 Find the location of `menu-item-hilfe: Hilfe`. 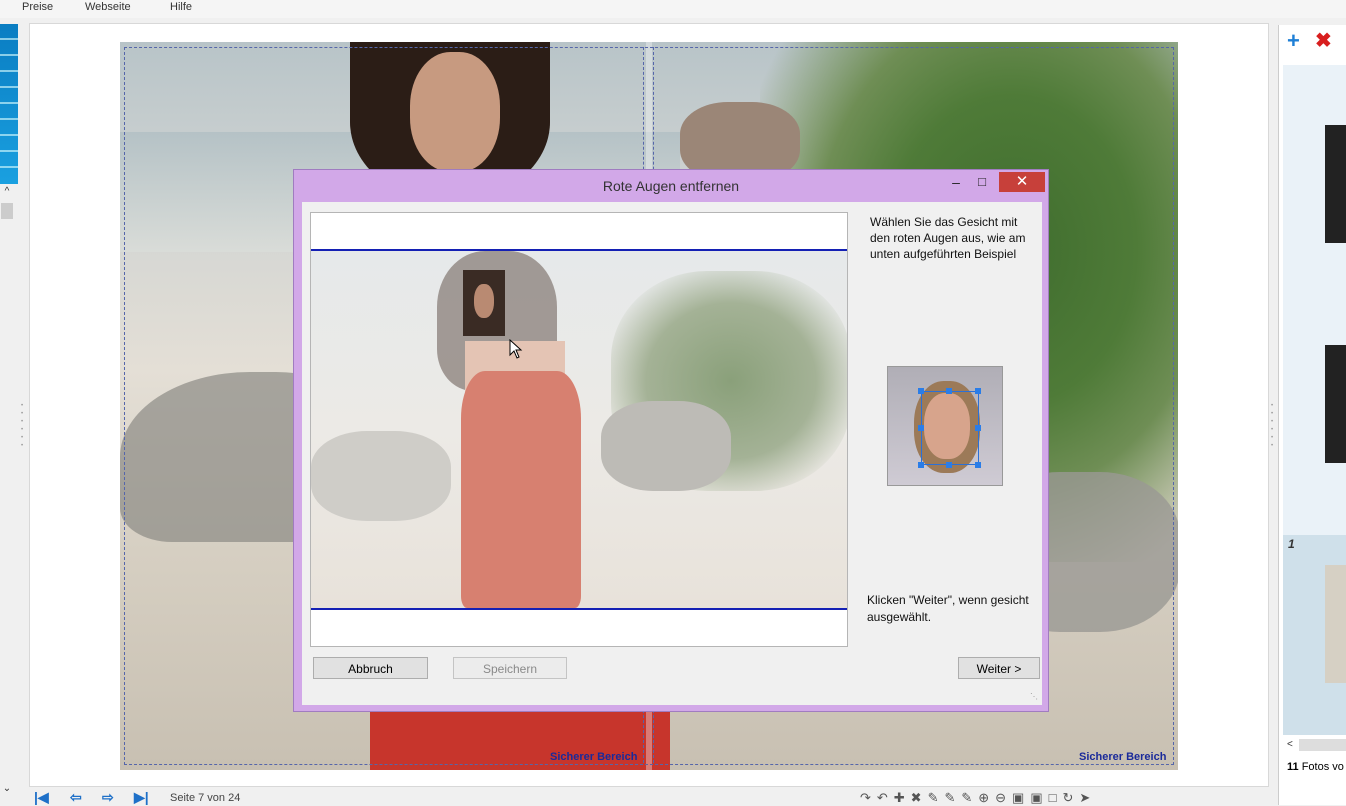

menu-item-hilfe: Hilfe is located at coordinates (181, 7).